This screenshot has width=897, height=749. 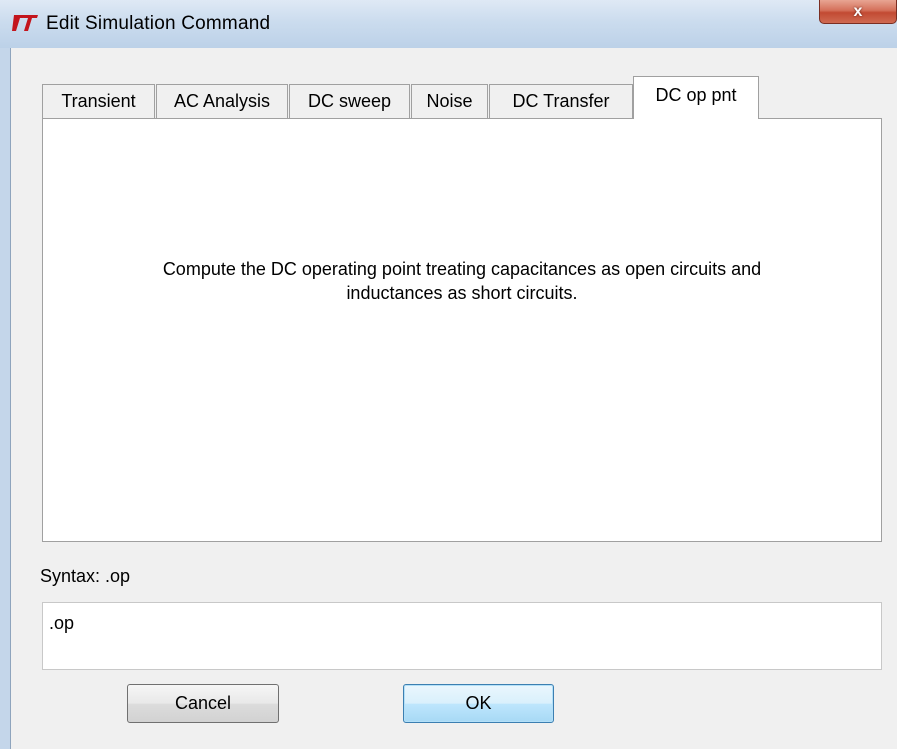 I want to click on tab-ac-analysis: AC Analysis, so click(x=222, y=101).